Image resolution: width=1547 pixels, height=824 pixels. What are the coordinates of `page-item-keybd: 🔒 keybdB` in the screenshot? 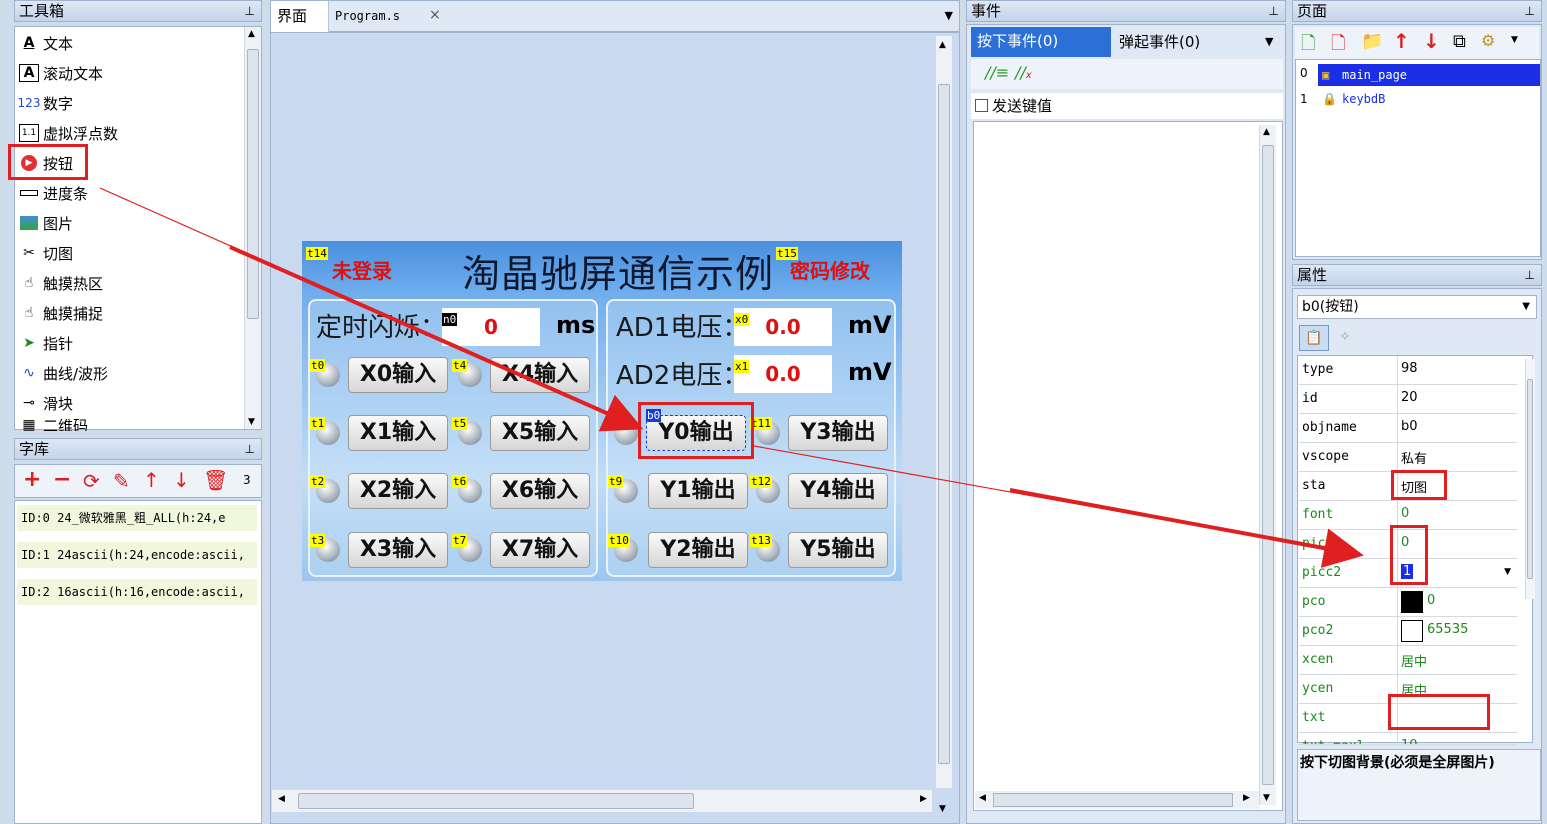 It's located at (1429, 99).